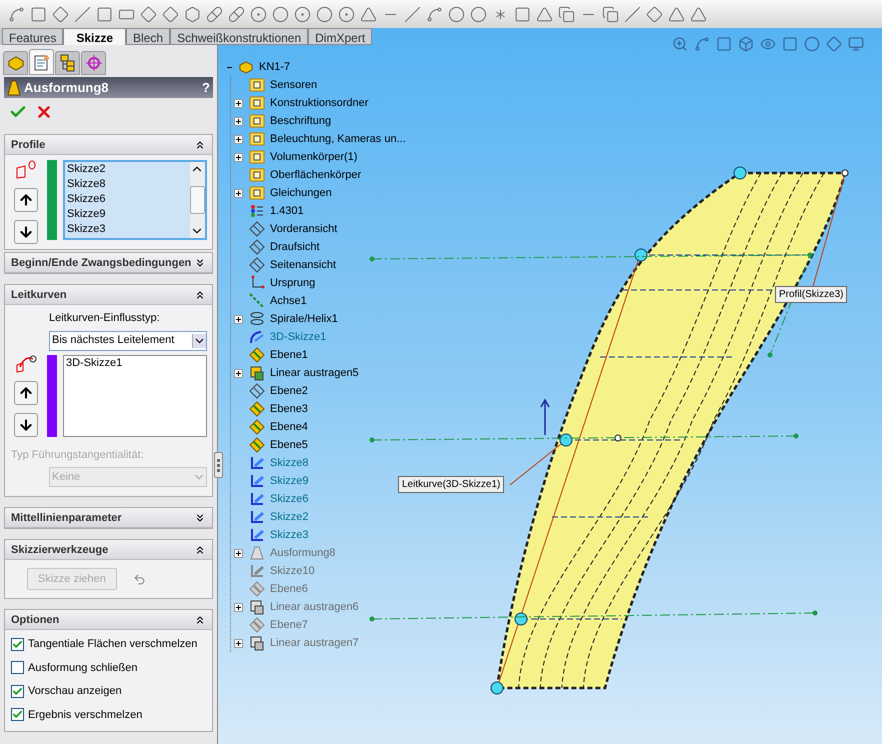  I want to click on check-icon, so click(17, 714).